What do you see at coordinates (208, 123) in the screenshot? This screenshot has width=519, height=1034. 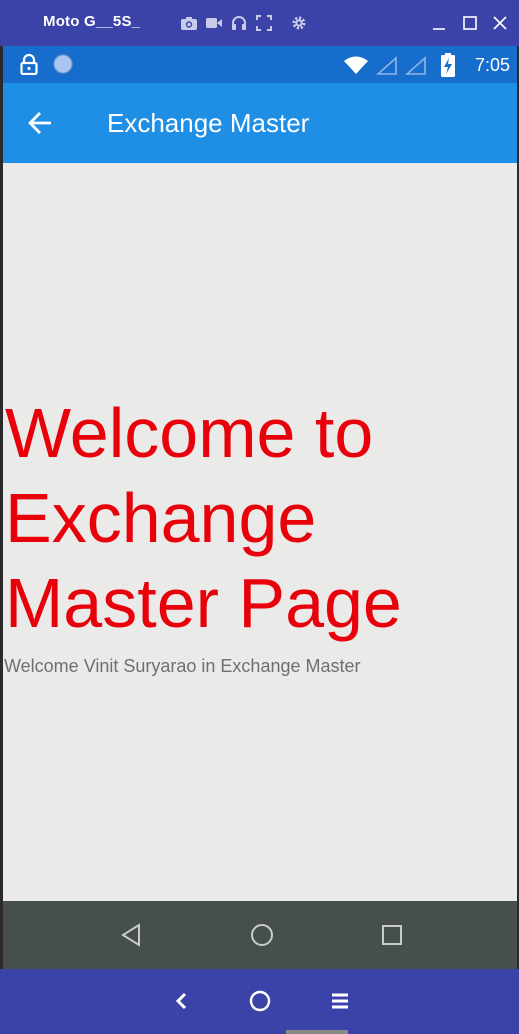 I see `page-title: Exchange Master` at bounding box center [208, 123].